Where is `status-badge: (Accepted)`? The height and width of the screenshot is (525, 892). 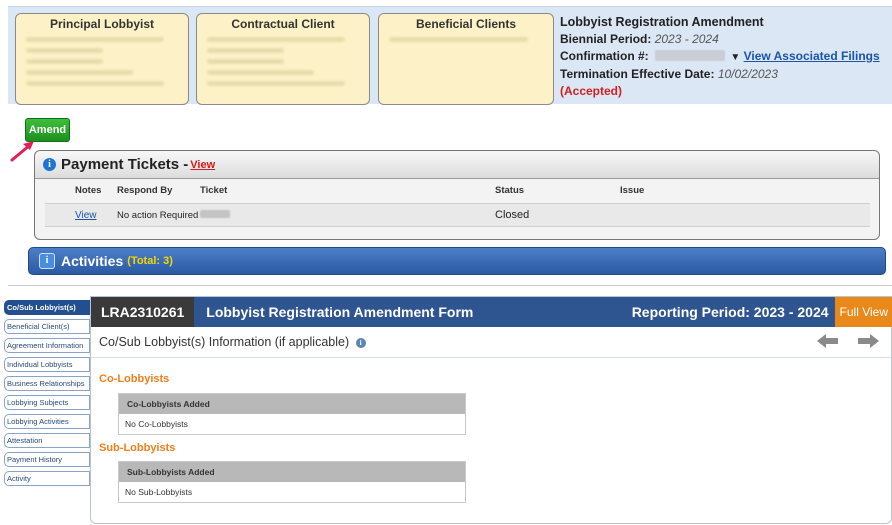
status-badge: (Accepted) is located at coordinates (591, 91).